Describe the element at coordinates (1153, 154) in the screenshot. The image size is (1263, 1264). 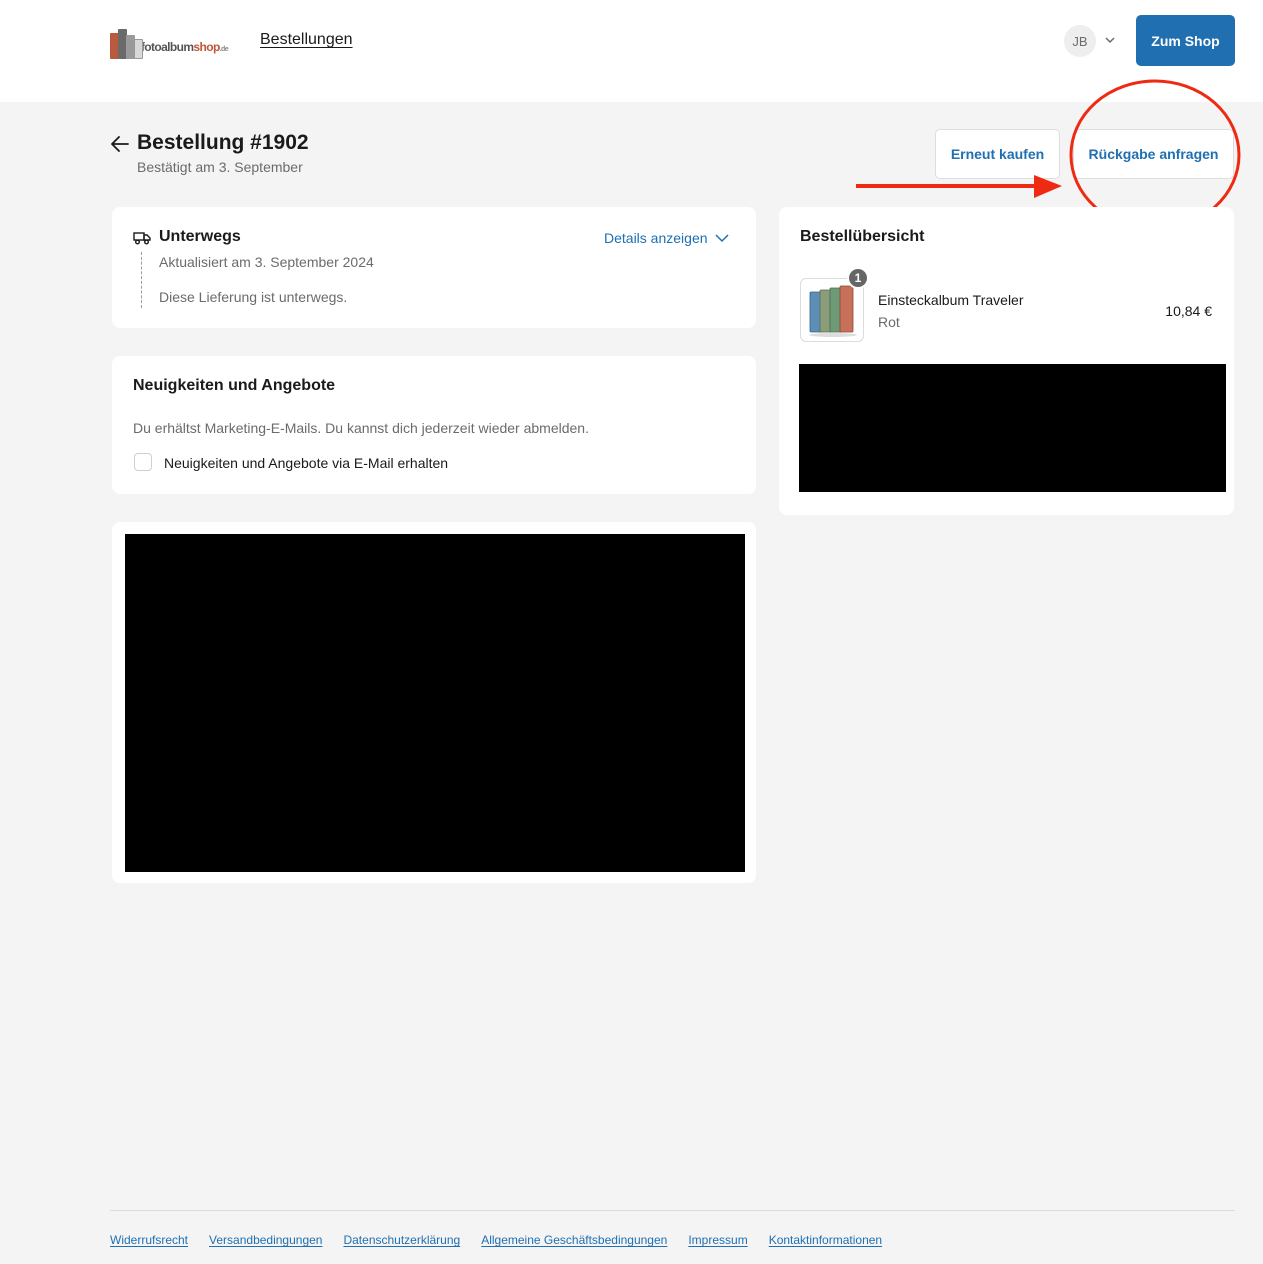
I see `request-return-button: Rückgabe anfragen` at that location.